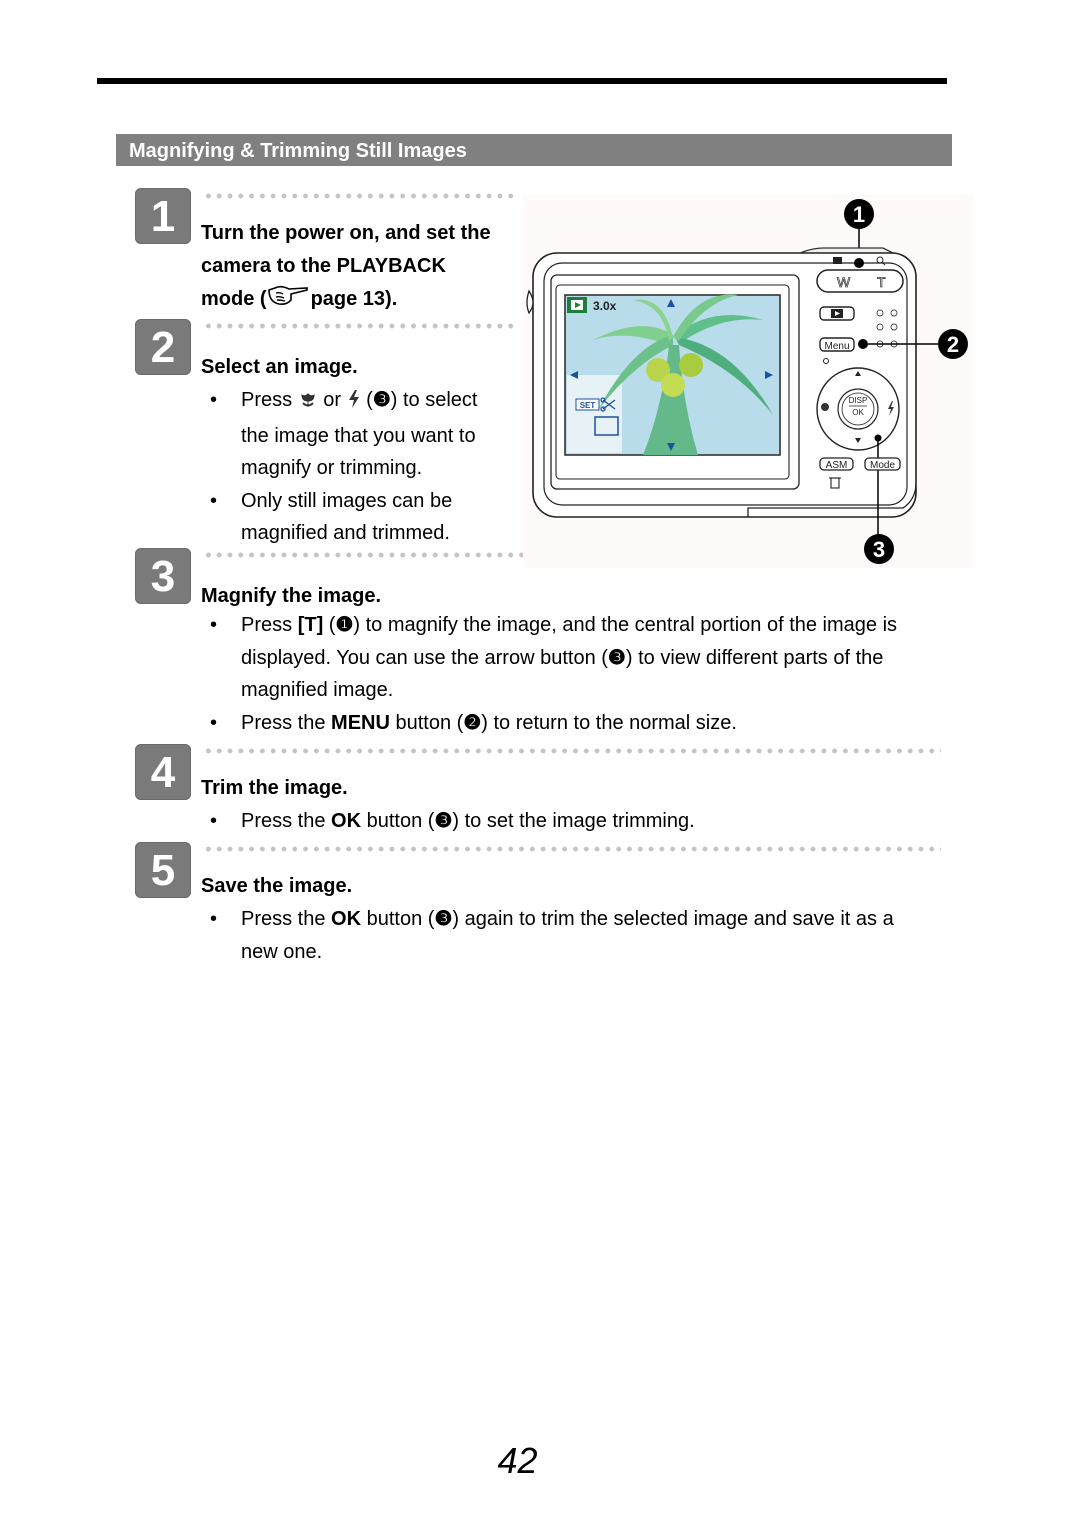 The image size is (1080, 1527). What do you see at coordinates (310, 625) in the screenshot?
I see `t-key-label: [T]` at bounding box center [310, 625].